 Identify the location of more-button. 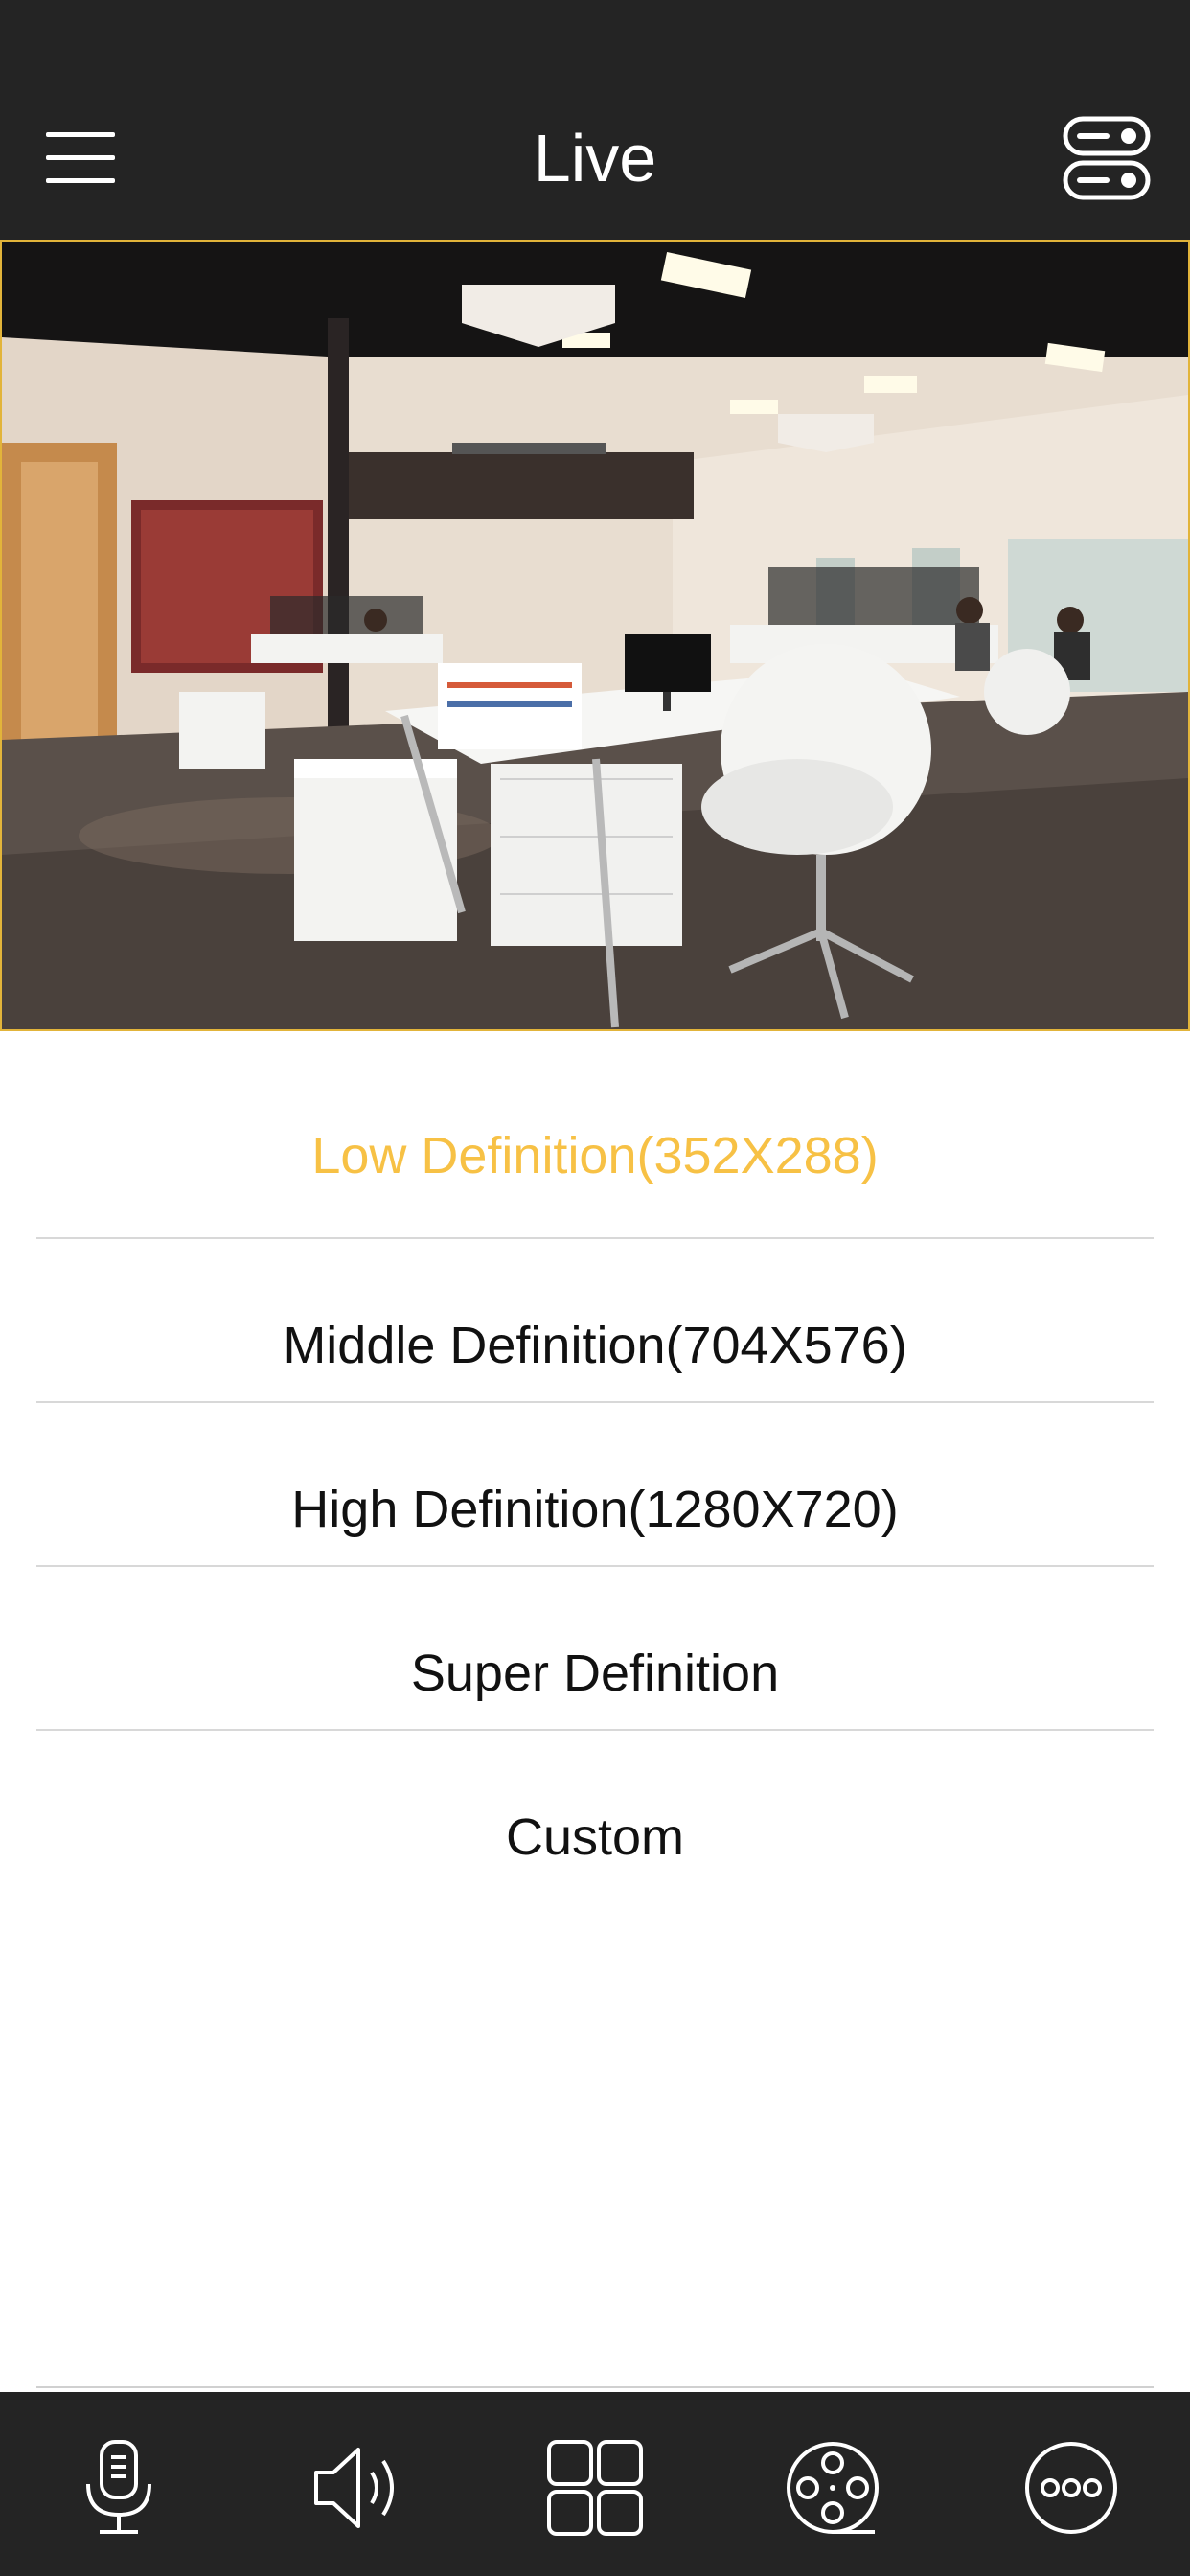
(1071, 2488).